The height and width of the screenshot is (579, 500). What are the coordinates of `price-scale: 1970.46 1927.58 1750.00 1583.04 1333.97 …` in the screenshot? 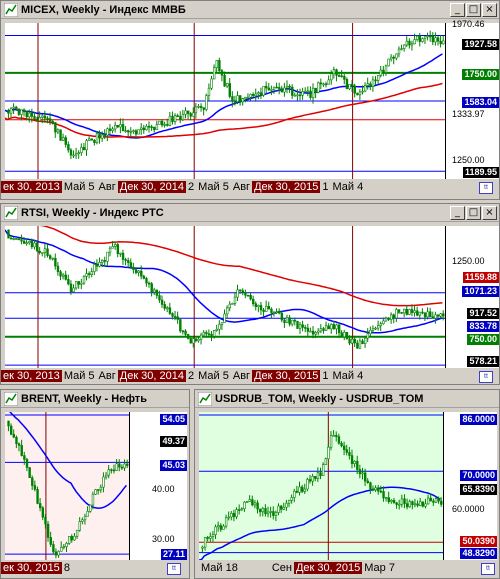 It's located at (472, 99).